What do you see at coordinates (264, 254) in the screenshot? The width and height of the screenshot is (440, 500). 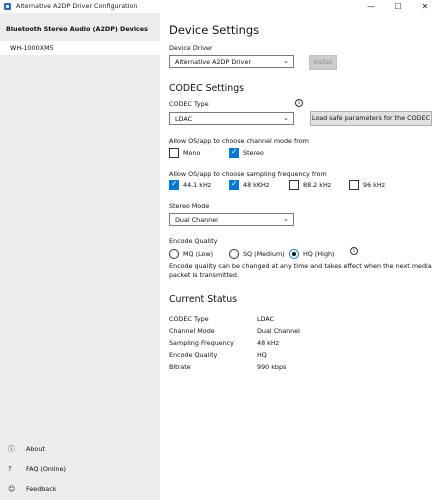 I see `sq-medium-label: SQ (Medium)` at bounding box center [264, 254].